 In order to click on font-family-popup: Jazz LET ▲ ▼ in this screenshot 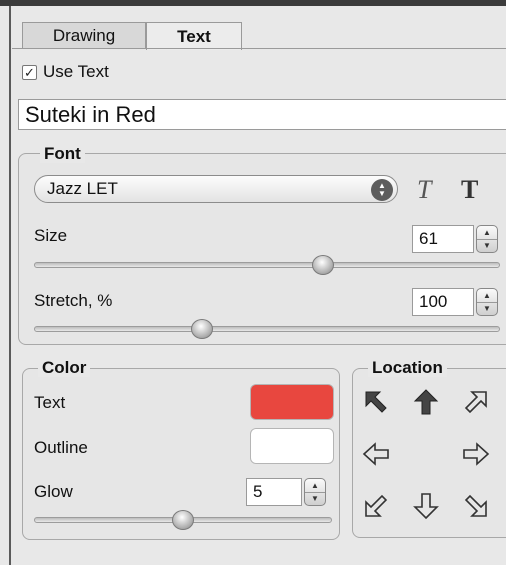, I will do `click(216, 189)`.